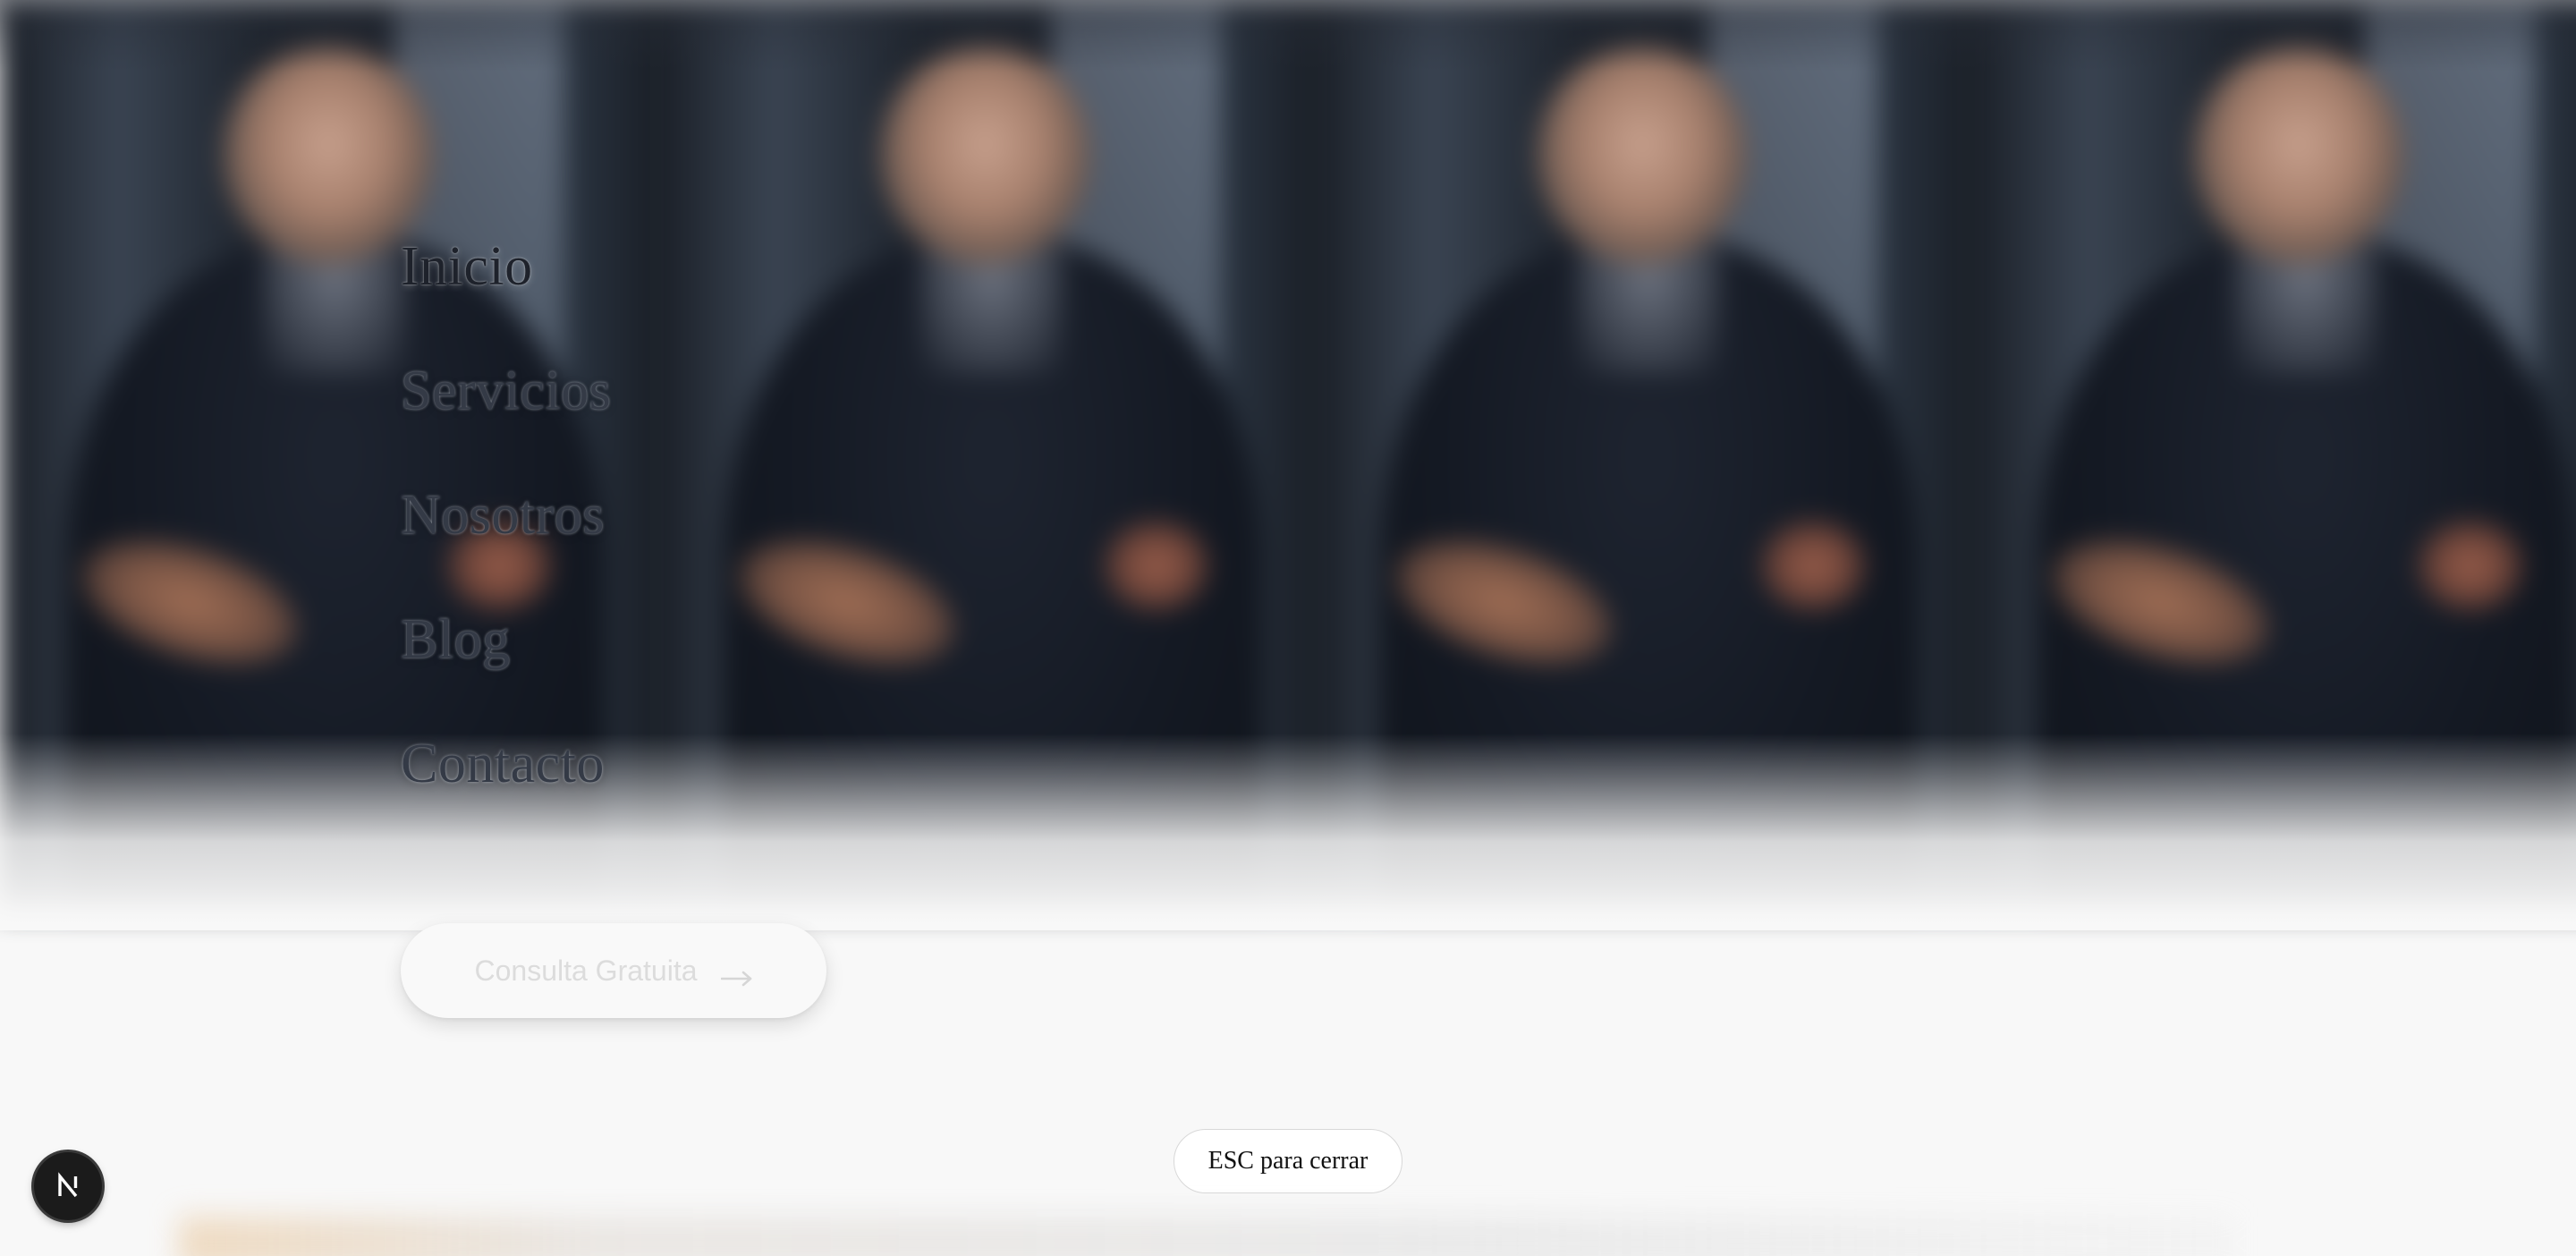 This screenshot has width=2576, height=1256. What do you see at coordinates (1288, 36) in the screenshot?
I see `top-shade` at bounding box center [1288, 36].